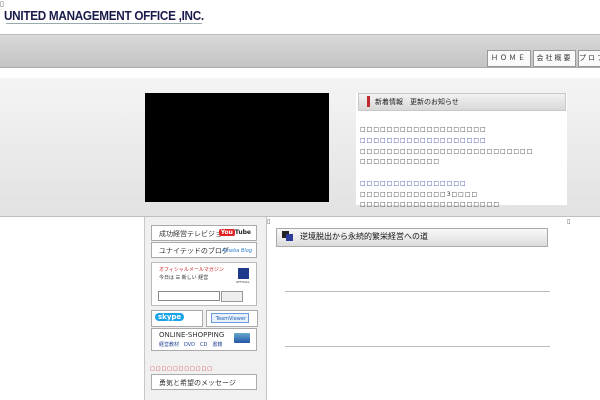 This screenshot has width=600, height=400. Describe the element at coordinates (170, 317) in the screenshot. I see `skype-icon: skype` at that location.